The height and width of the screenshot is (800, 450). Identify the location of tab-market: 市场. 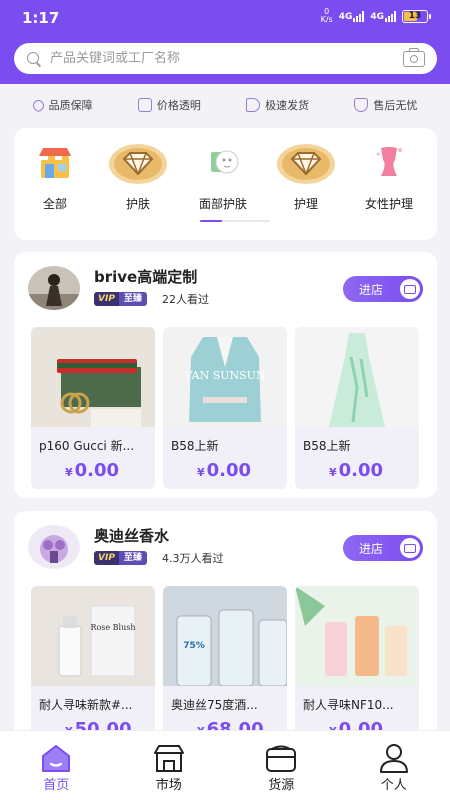
(169, 765).